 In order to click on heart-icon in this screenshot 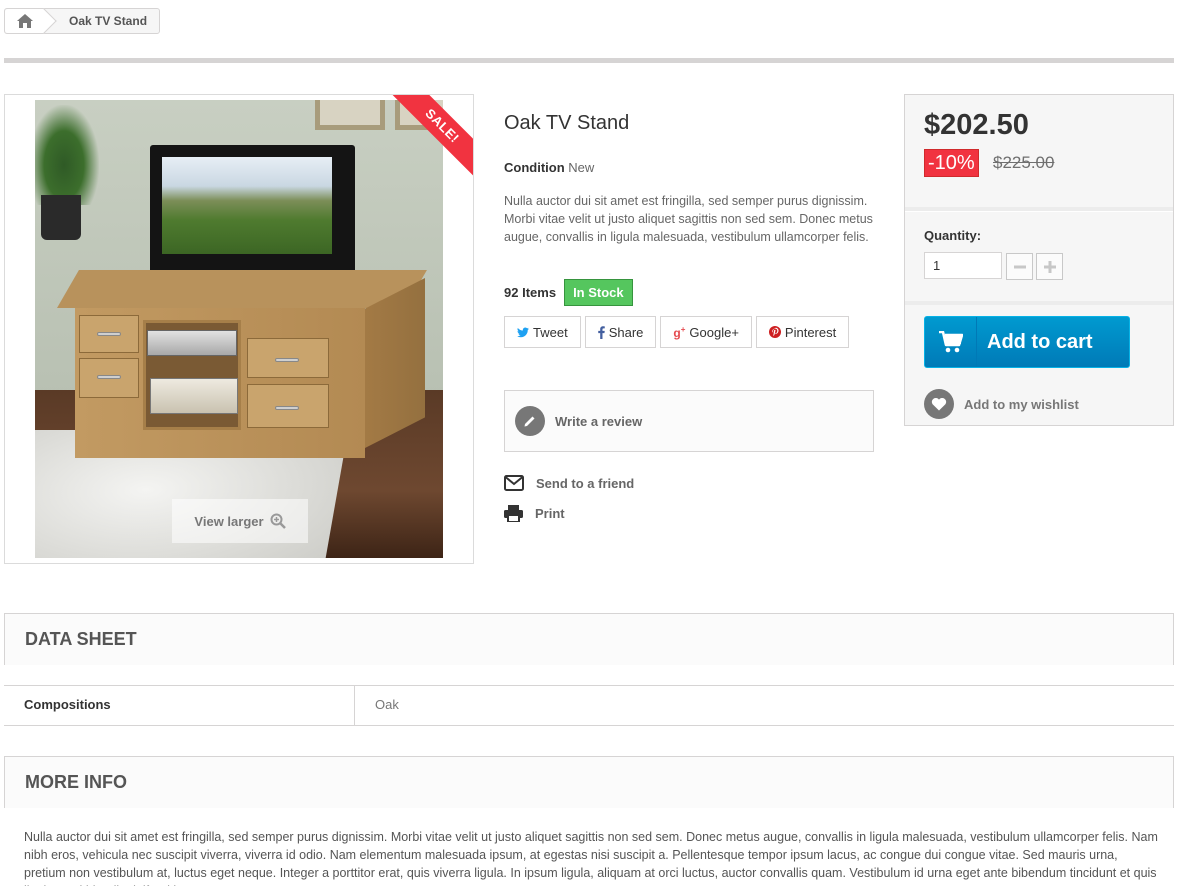, I will do `click(939, 404)`.